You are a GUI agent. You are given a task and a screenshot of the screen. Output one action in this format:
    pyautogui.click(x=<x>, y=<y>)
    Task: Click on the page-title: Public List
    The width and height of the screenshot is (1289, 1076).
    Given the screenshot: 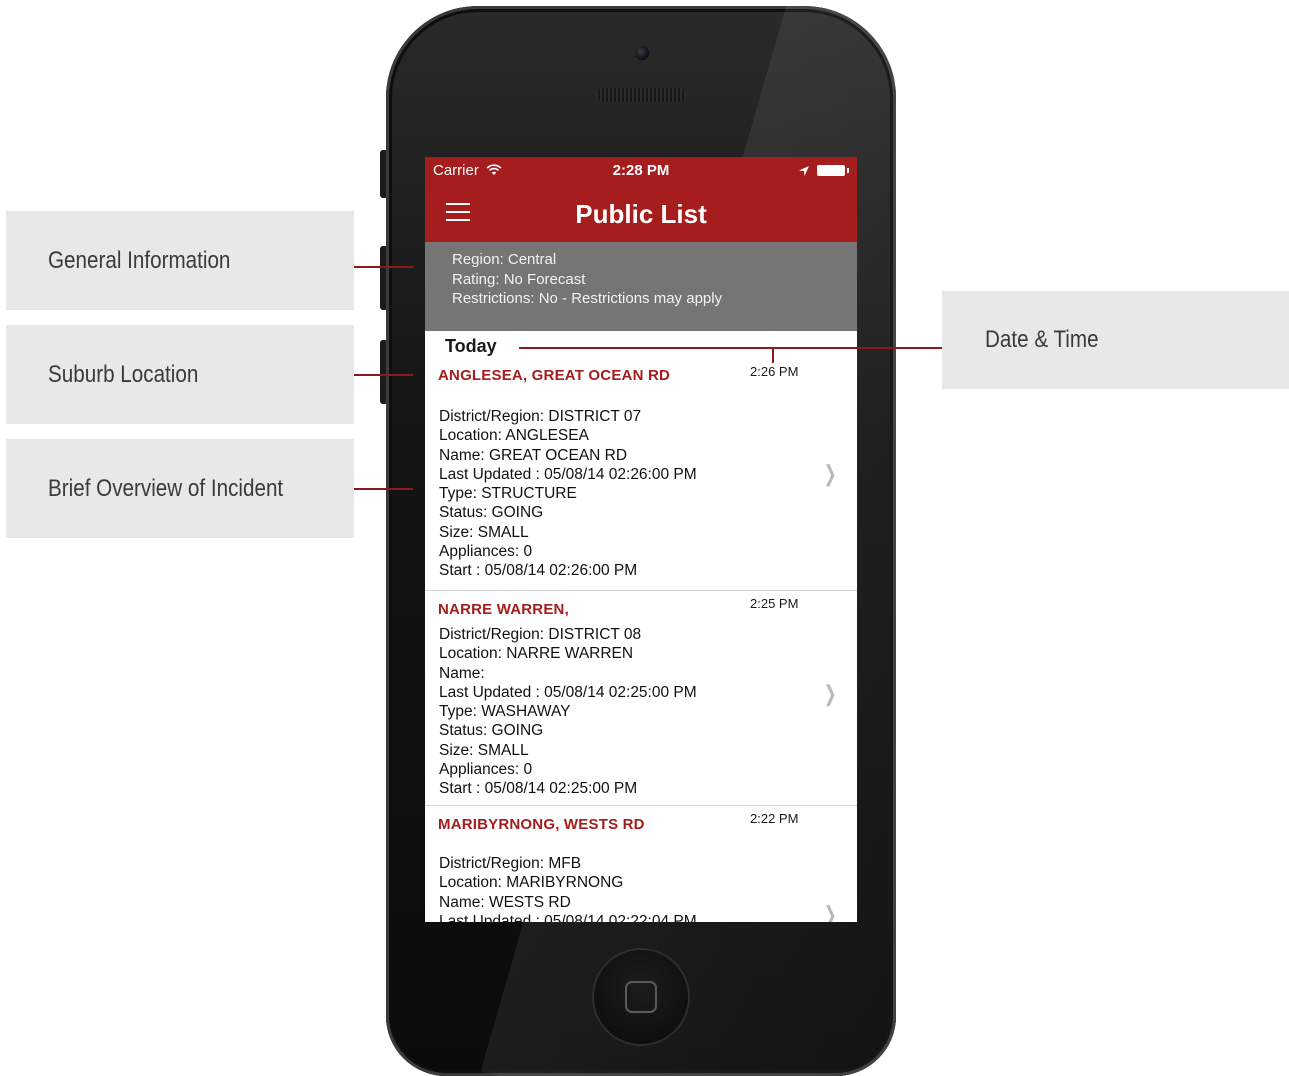 What is the action you would take?
    pyautogui.click(x=641, y=214)
    